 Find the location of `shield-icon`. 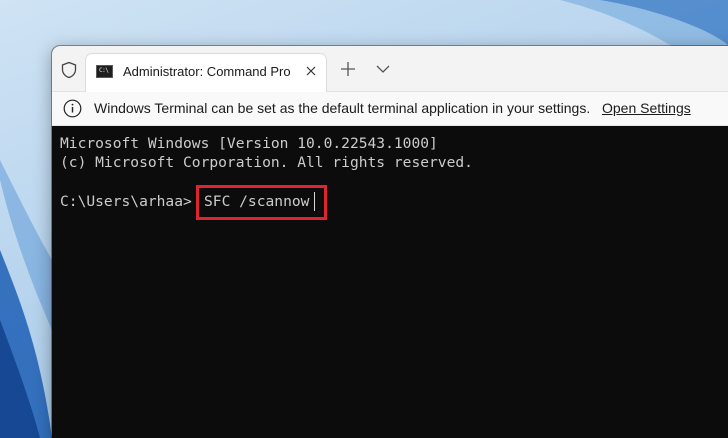

shield-icon is located at coordinates (69, 70).